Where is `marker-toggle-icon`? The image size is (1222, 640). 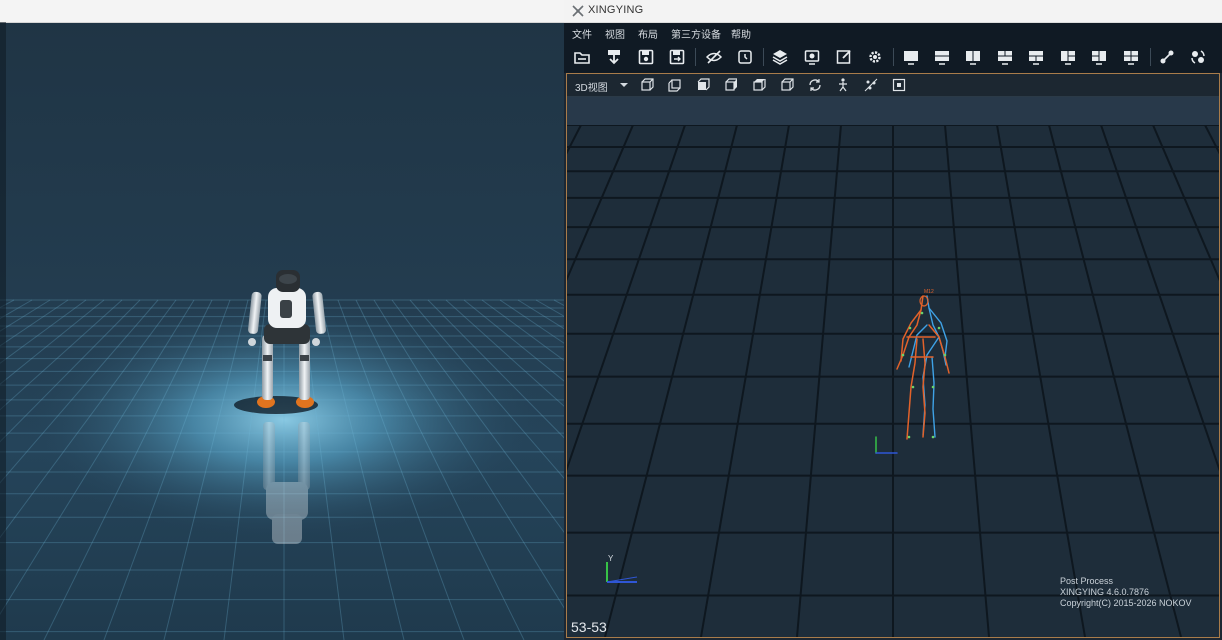
marker-toggle-icon is located at coordinates (871, 85).